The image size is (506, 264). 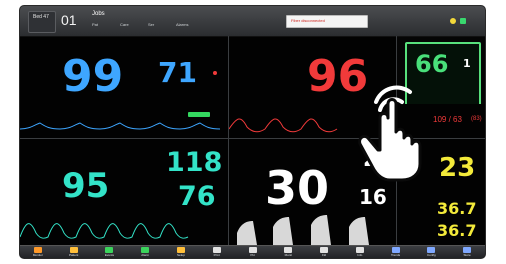 I want to click on toolbar-button-fld: Fld, so click(x=324, y=252).